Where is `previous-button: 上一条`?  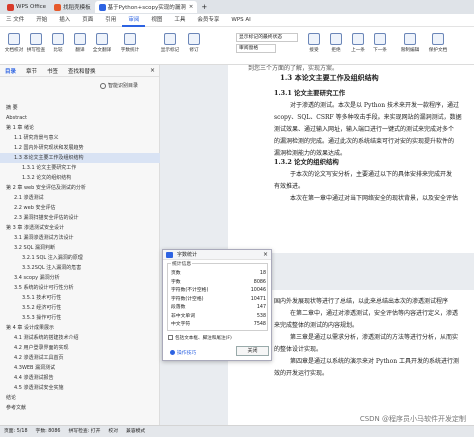
previous-button: 上一条 is located at coordinates (358, 43).